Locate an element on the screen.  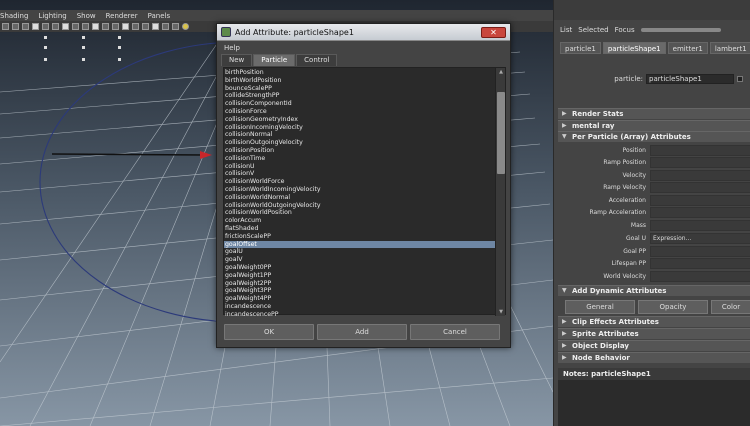
cancel-button: Cancel is located at coordinates (455, 332).